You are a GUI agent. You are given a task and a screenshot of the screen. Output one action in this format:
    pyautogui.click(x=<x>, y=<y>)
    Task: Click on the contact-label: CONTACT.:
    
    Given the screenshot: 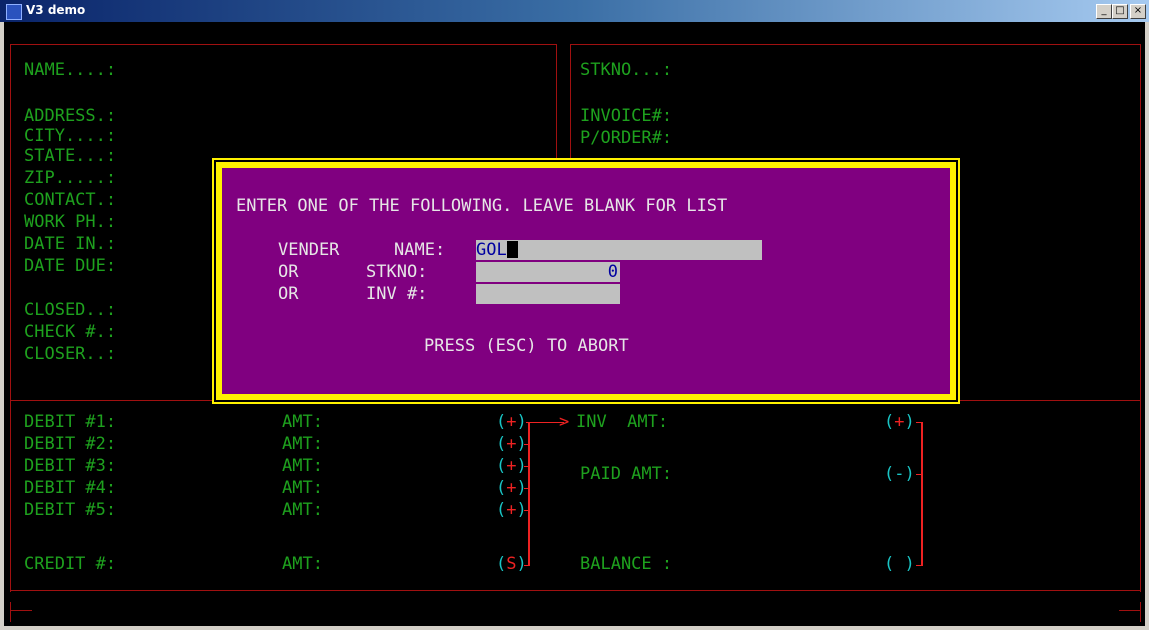 What is the action you would take?
    pyautogui.click(x=70, y=200)
    